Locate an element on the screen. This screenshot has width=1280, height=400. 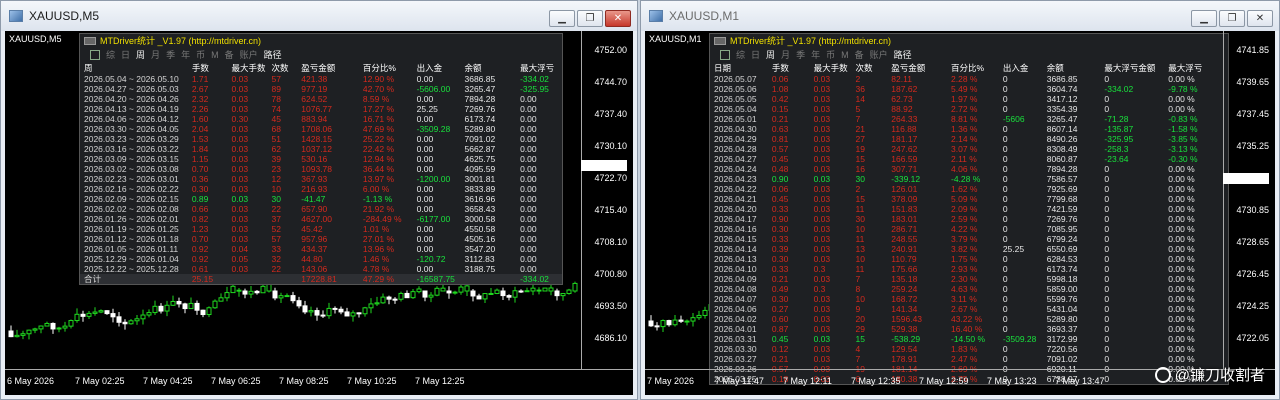
table-cell: 657.90 is located at coordinates (314, 209).